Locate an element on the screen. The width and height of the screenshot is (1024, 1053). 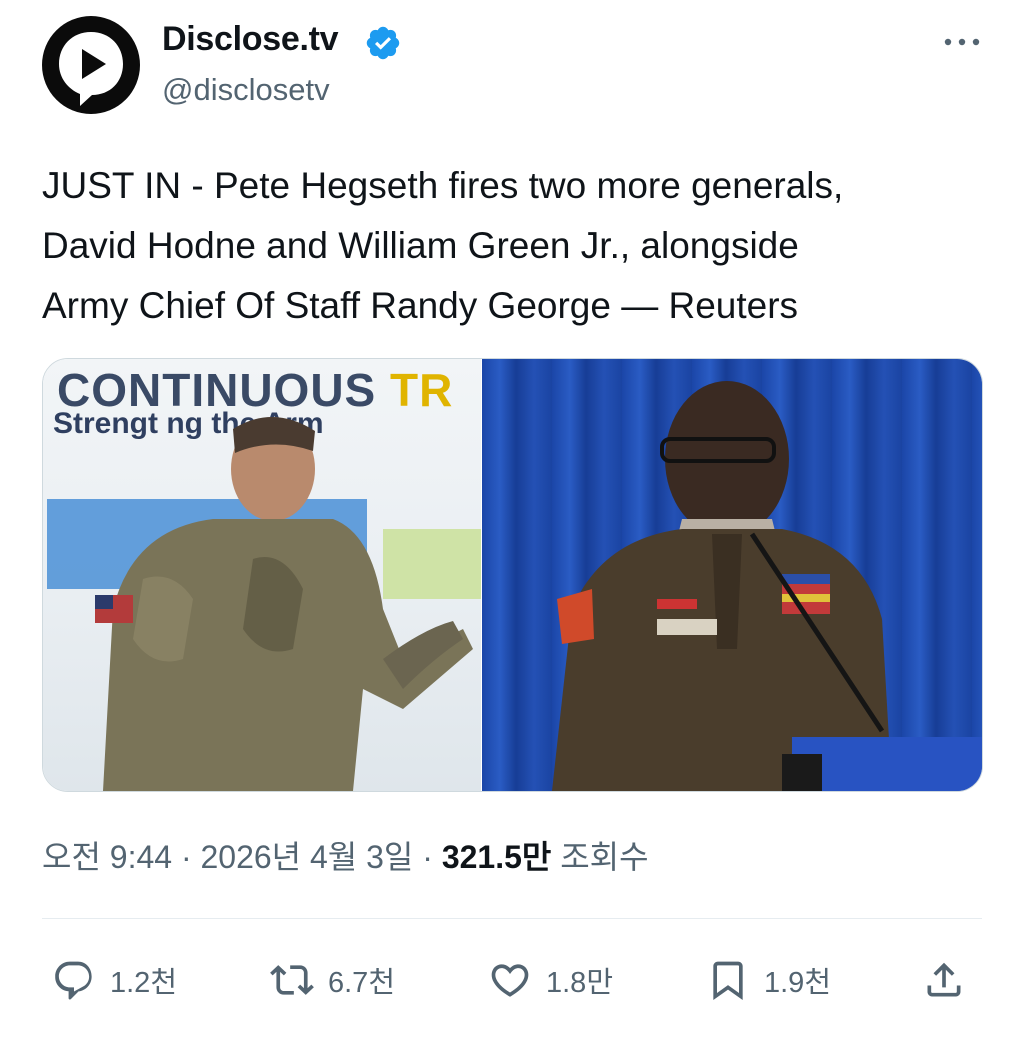
reply-icon is located at coordinates (73, 980).